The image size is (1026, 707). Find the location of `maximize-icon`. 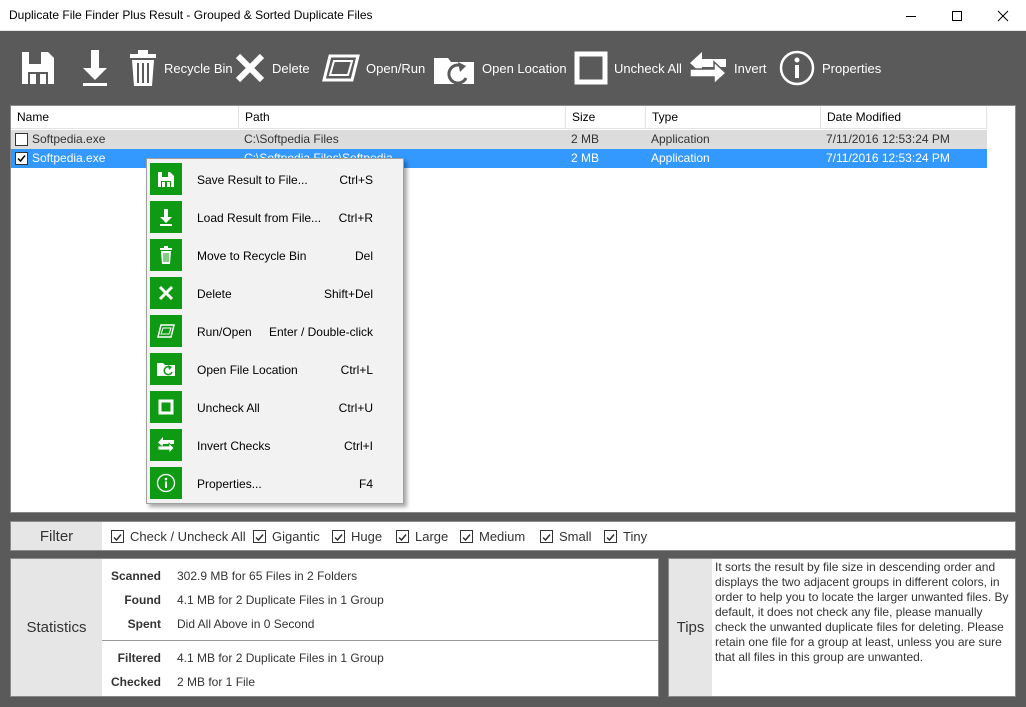

maximize-icon is located at coordinates (957, 15).